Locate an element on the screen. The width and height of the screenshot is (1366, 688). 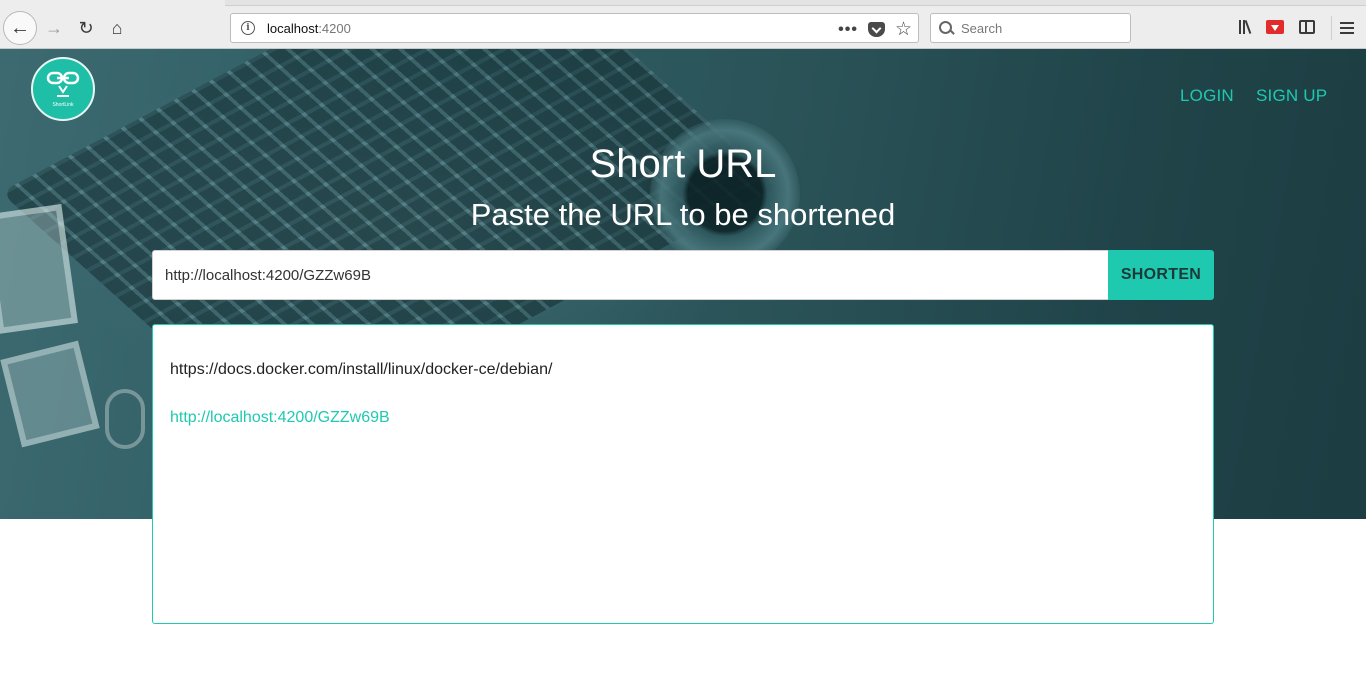
address-bar: i localhost:4200 ••• ☆ is located at coordinates (574, 28).